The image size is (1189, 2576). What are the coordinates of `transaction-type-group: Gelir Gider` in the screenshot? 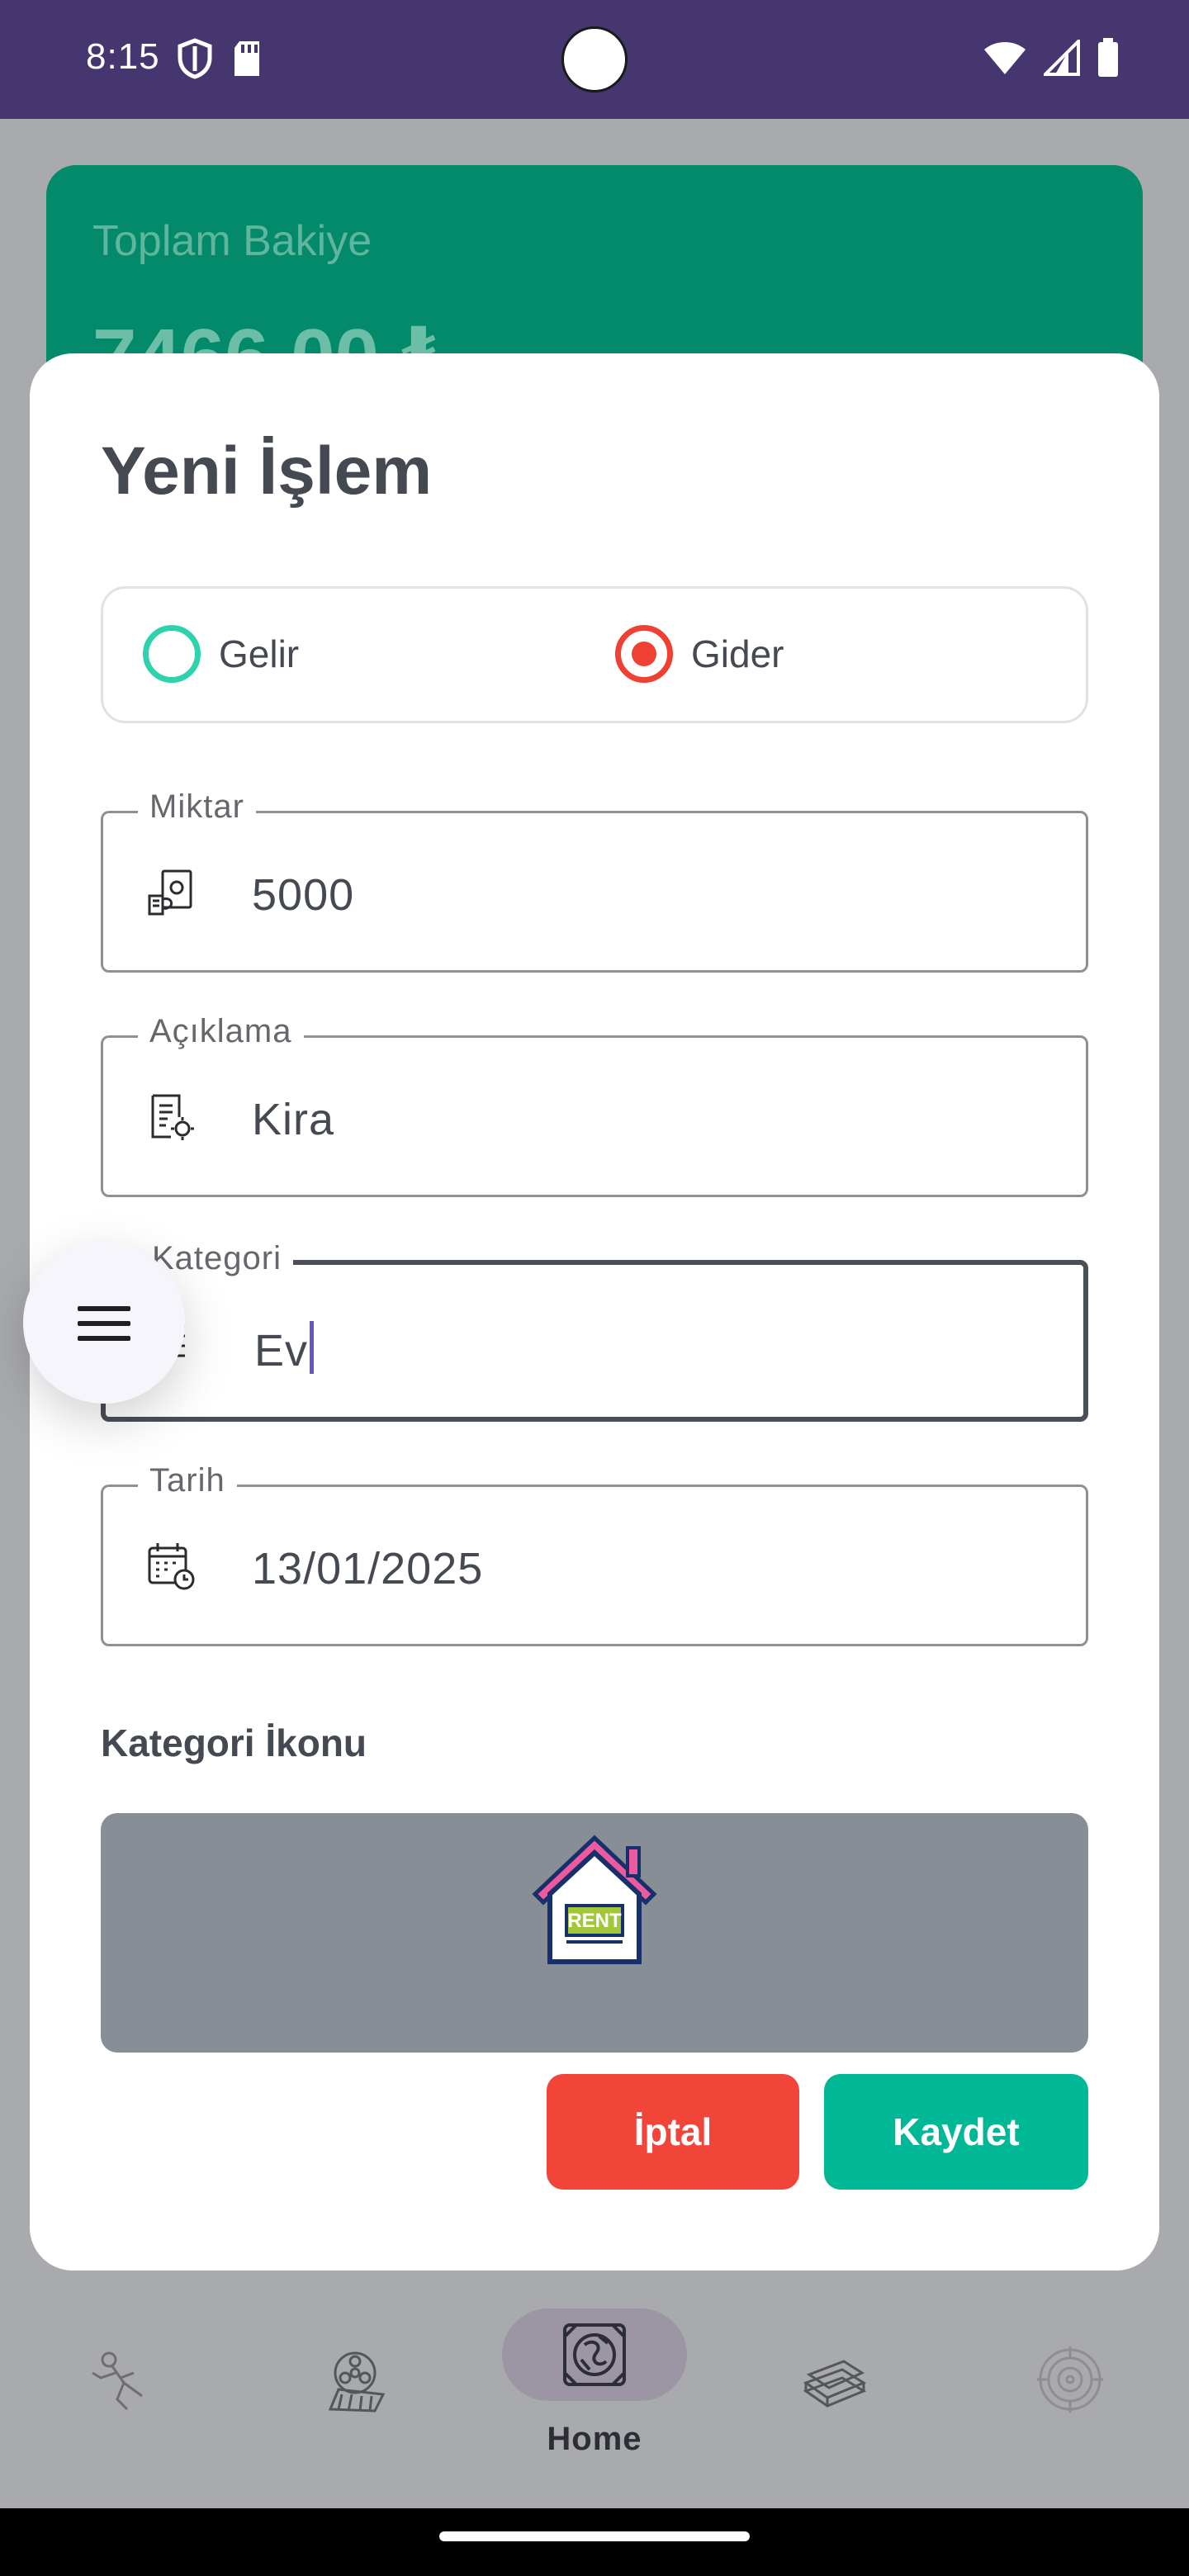 It's located at (594, 654).